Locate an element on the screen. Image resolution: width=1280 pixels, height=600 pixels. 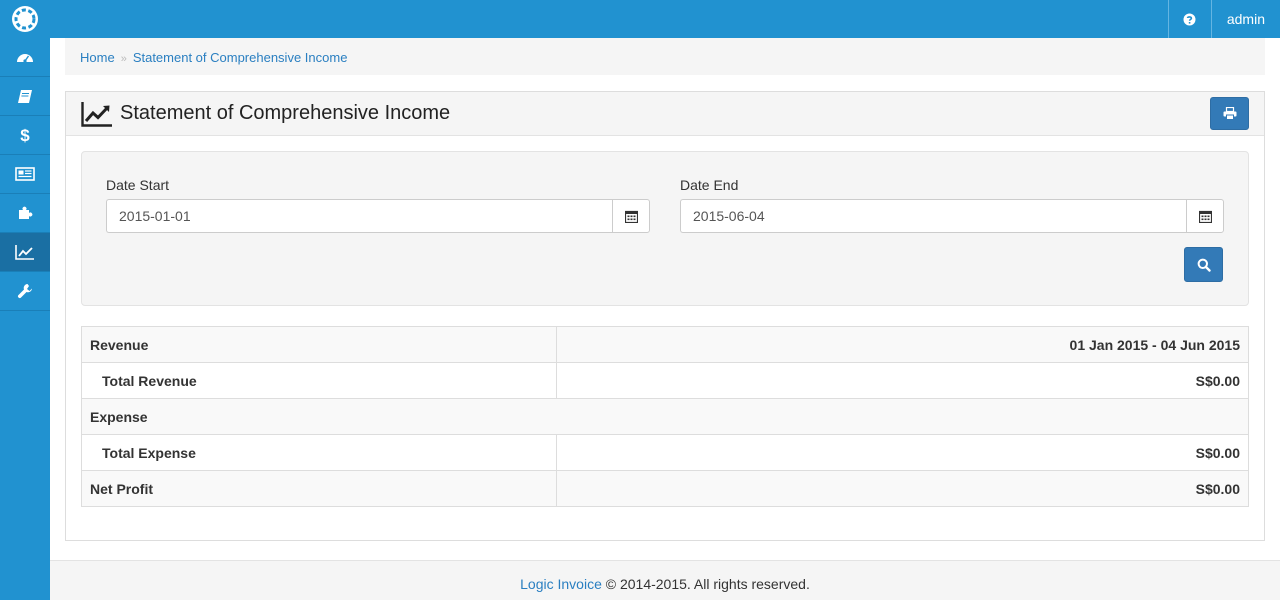
table-row: Expense is located at coordinates (665, 416).